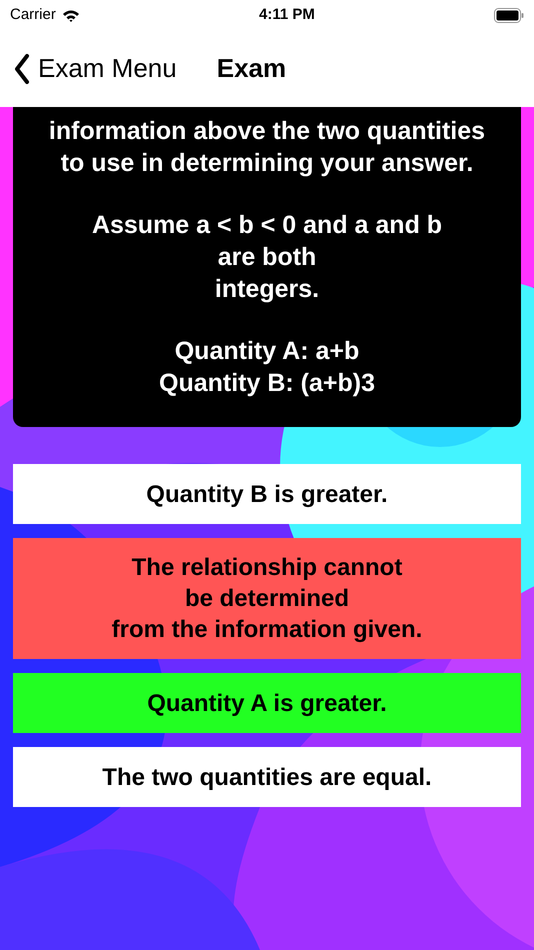 This screenshot has height=950, width=534. What do you see at coordinates (71, 15) in the screenshot?
I see `wifi-icon` at bounding box center [71, 15].